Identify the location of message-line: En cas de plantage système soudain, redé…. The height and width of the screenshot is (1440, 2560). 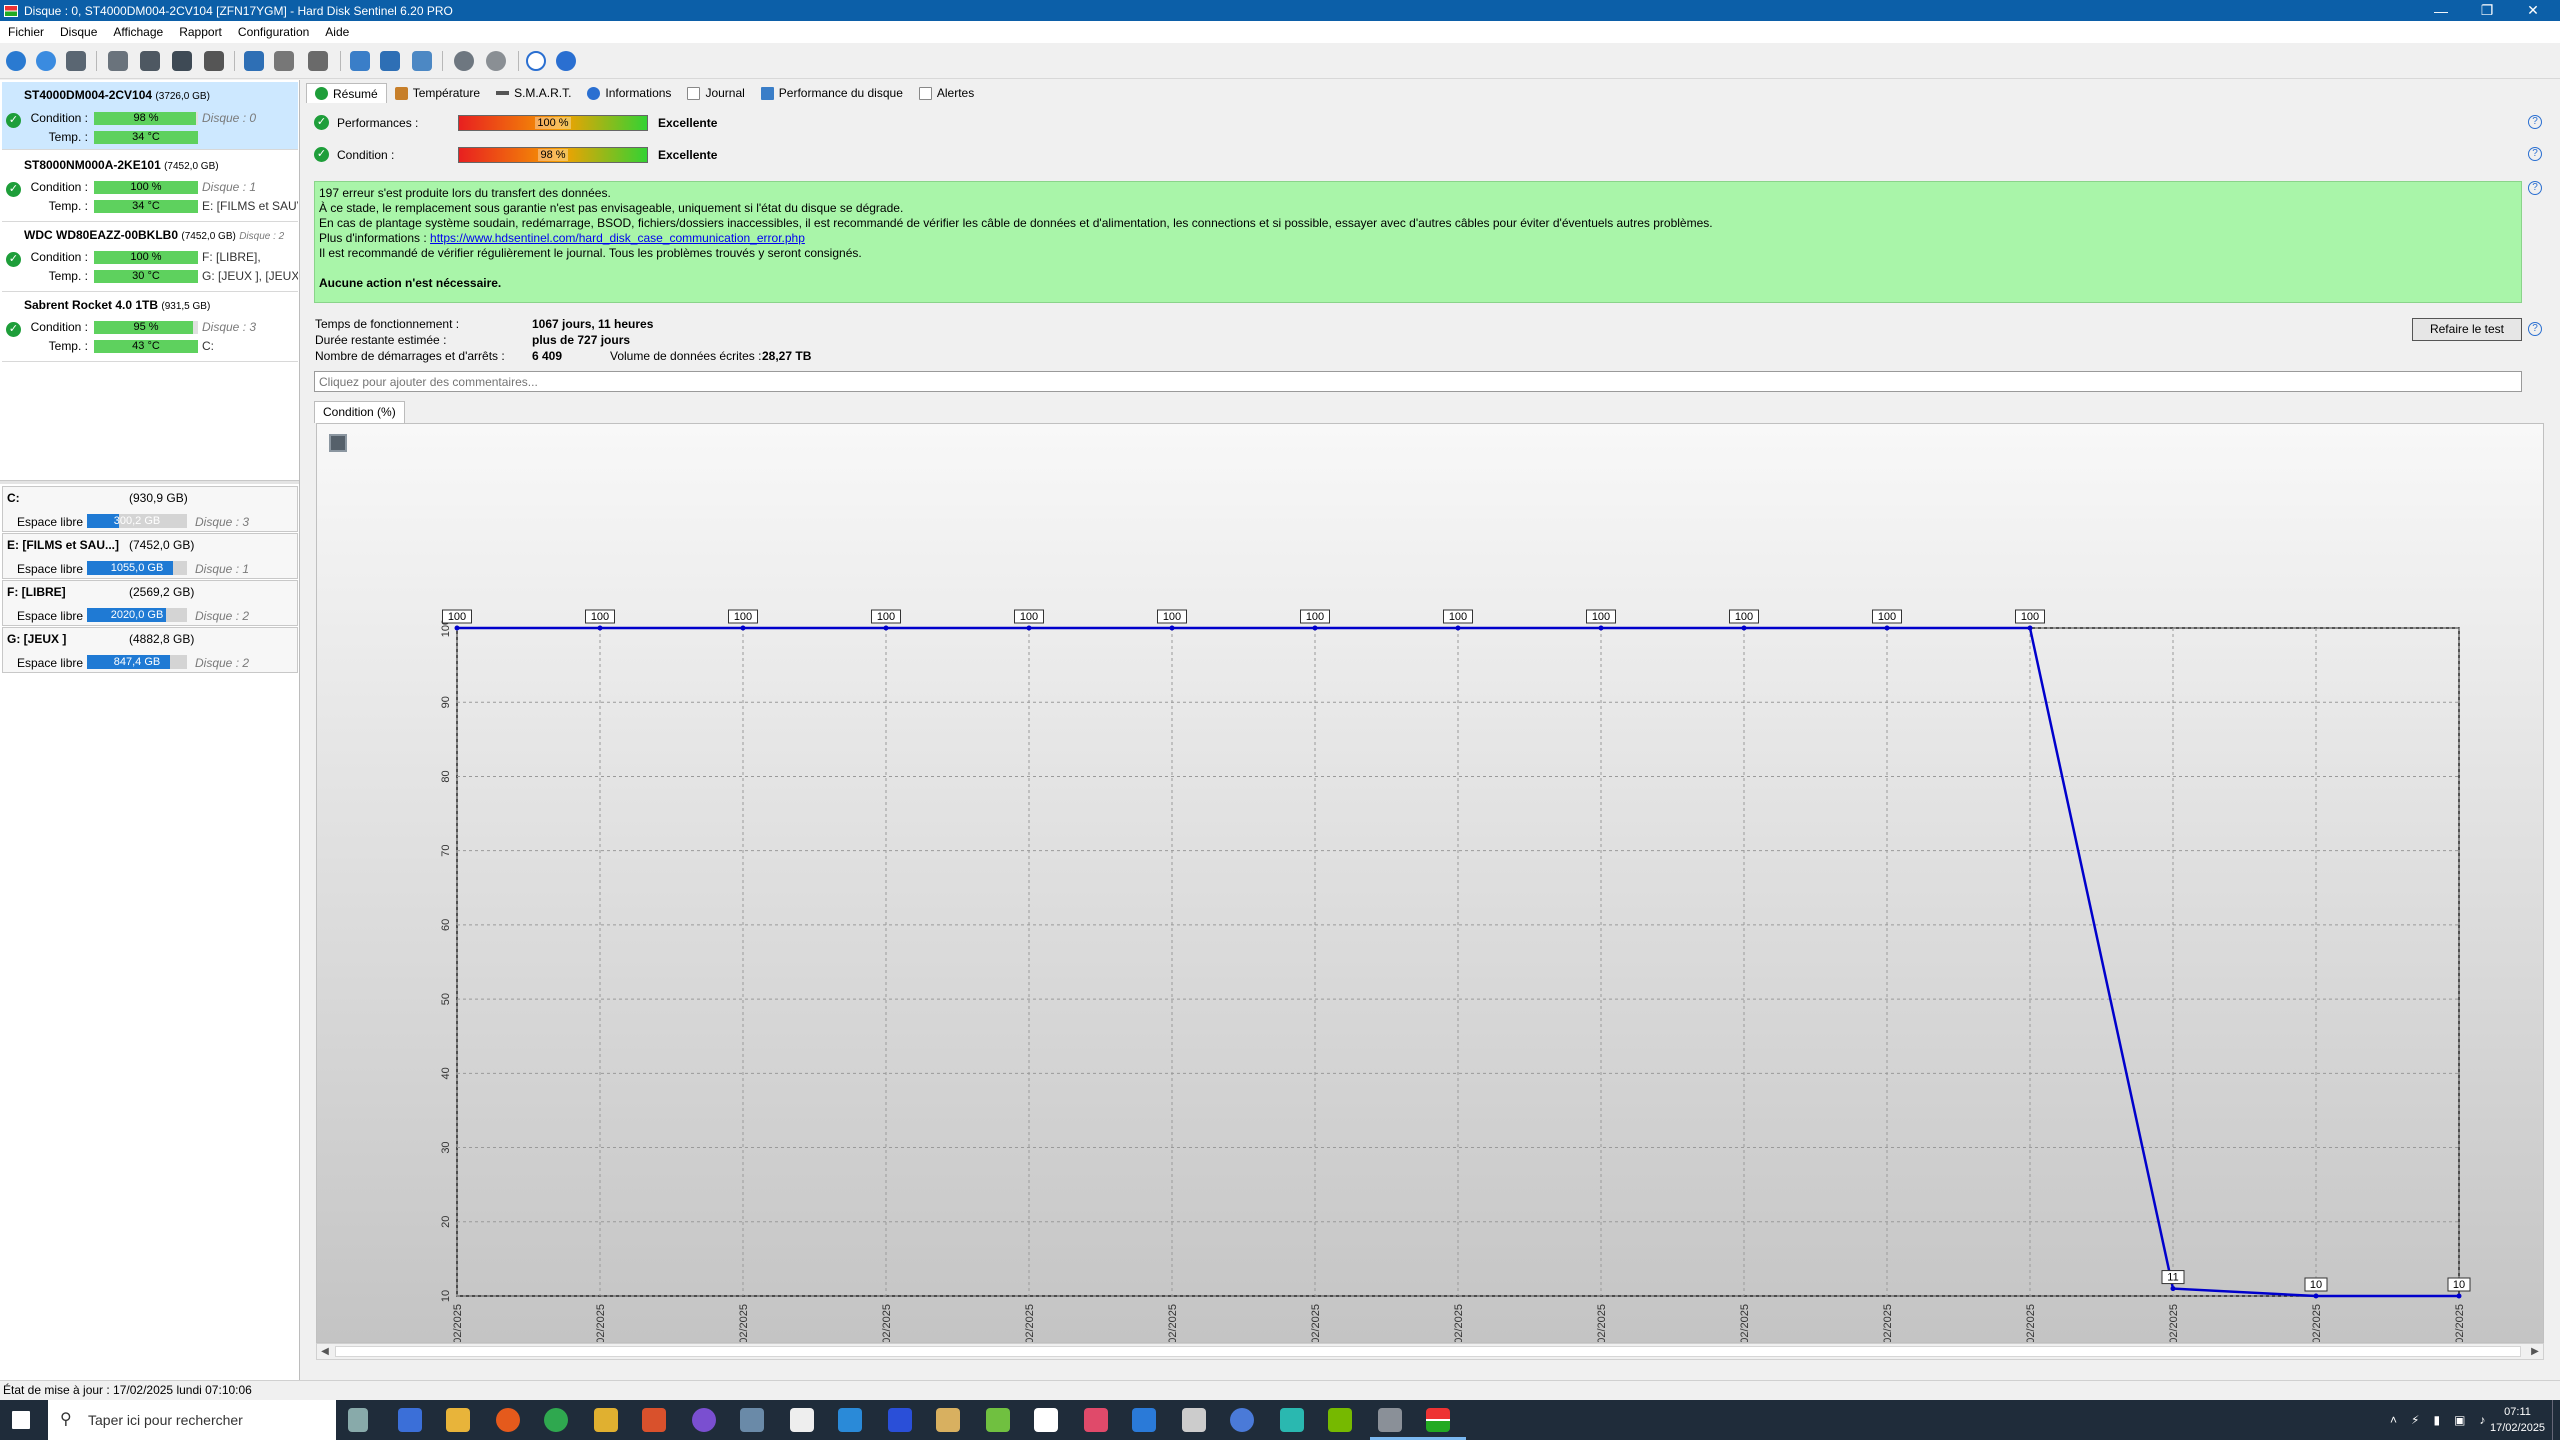
(1016, 223).